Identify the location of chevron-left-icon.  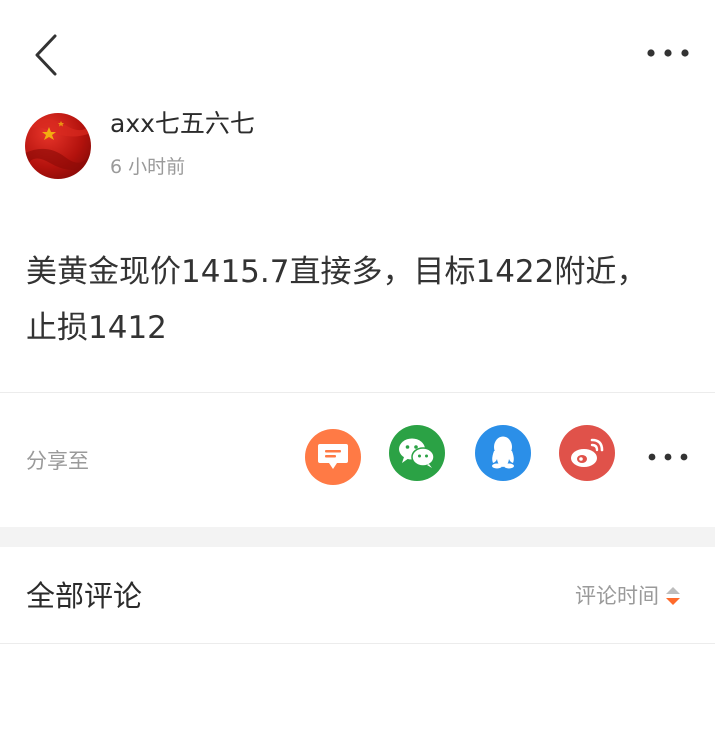
(46, 55).